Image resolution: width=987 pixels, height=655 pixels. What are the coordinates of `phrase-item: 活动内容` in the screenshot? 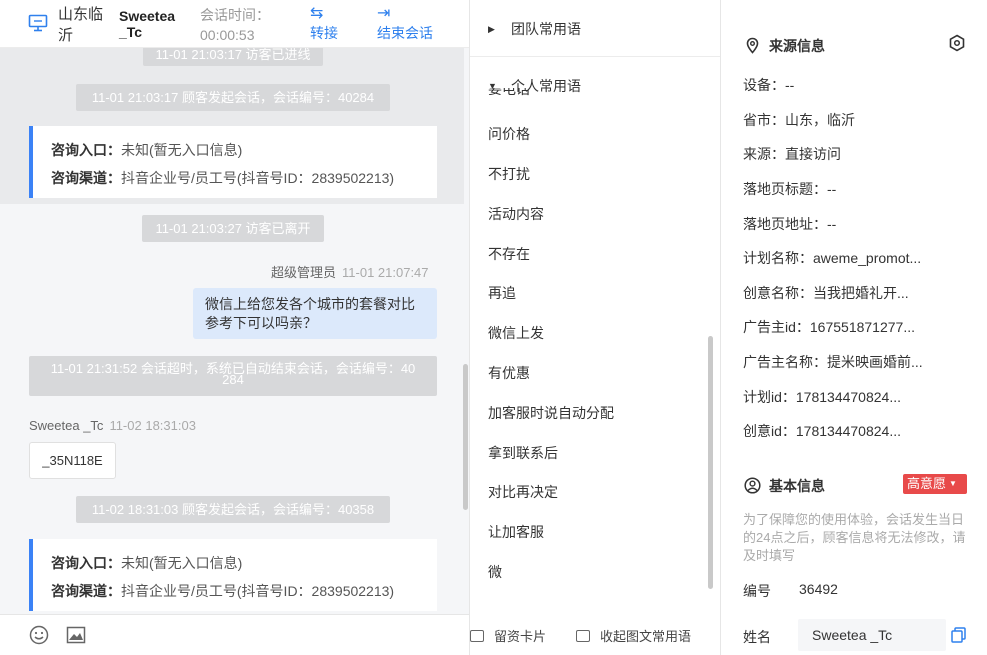 It's located at (516, 214).